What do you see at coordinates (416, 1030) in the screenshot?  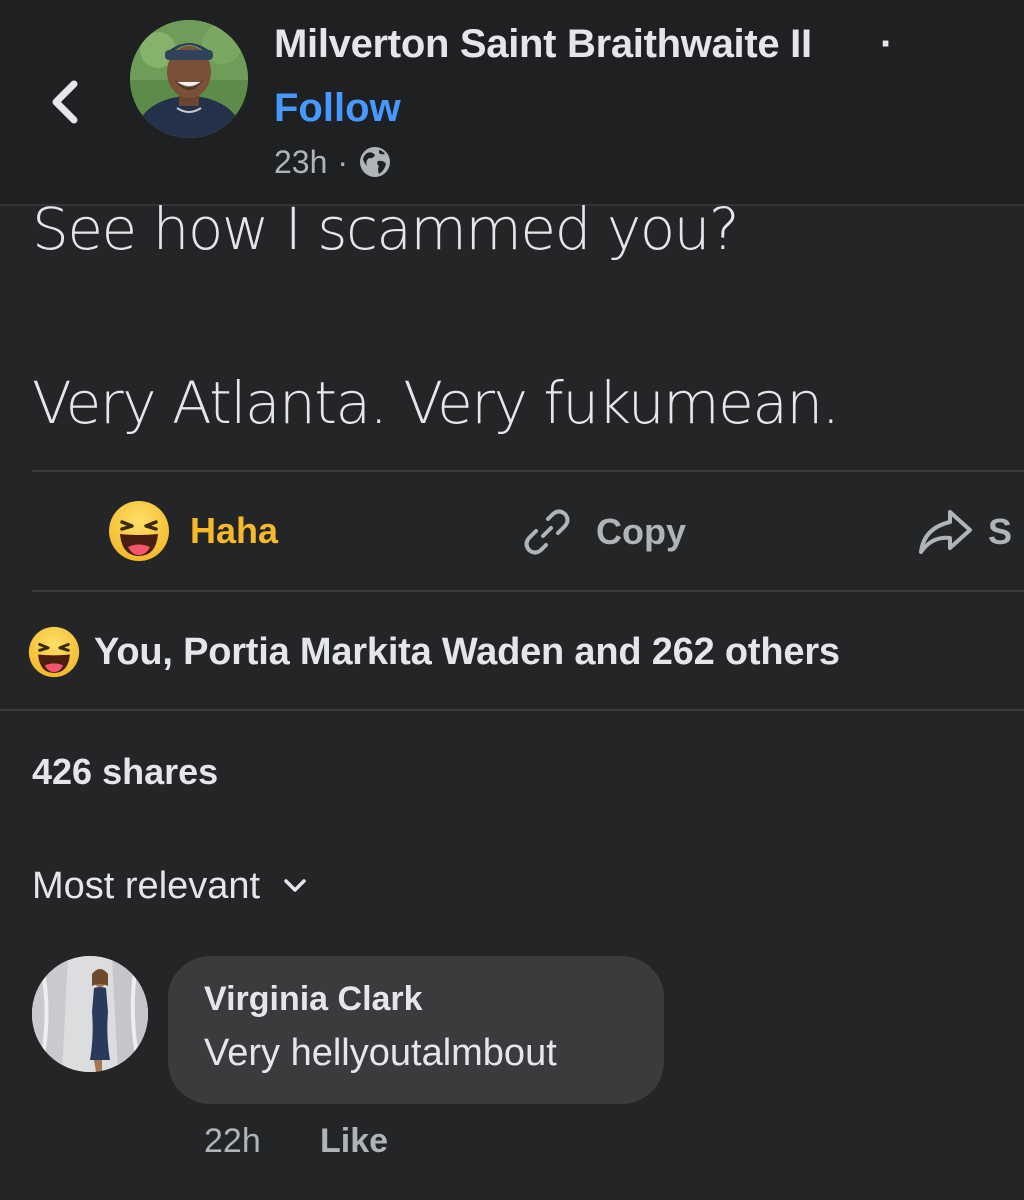 I see `comment-bubble: Virginia Clark Very hellyoutalmbout` at bounding box center [416, 1030].